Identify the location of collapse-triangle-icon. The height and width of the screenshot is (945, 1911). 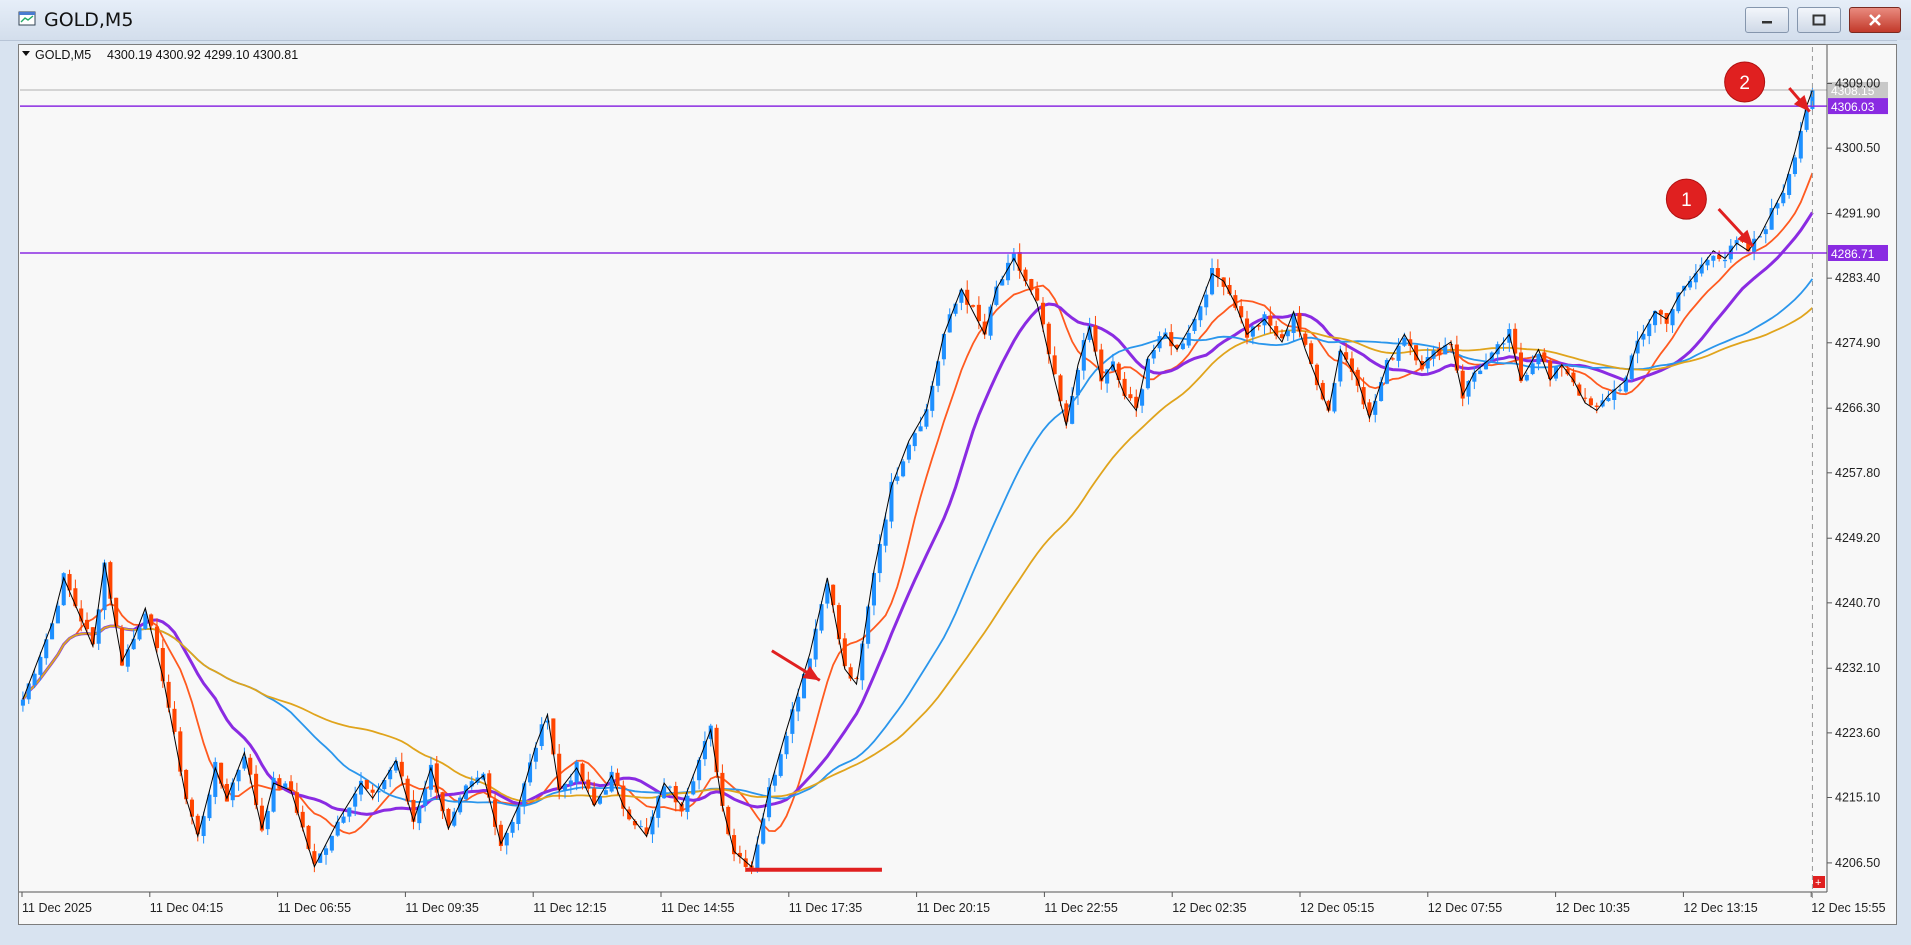
(26, 53).